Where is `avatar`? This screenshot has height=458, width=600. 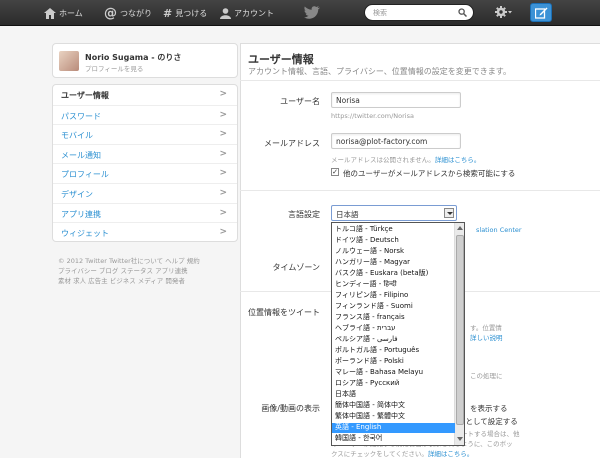
avatar is located at coordinates (69, 61).